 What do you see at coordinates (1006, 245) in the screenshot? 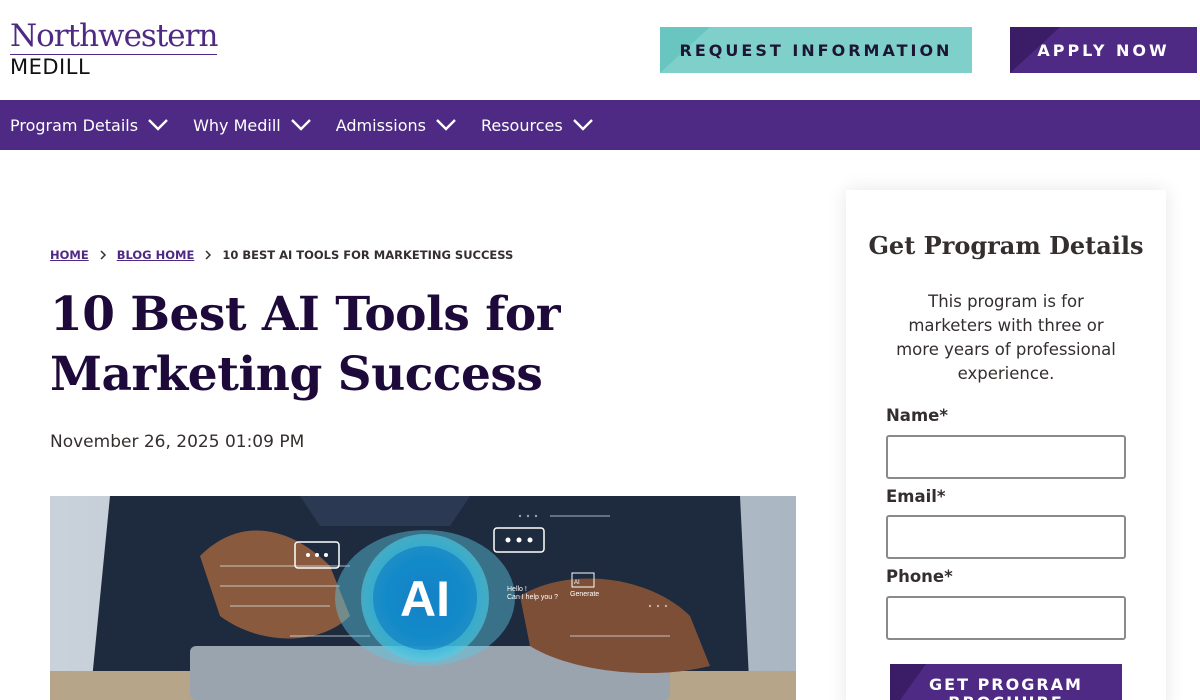
I see `form-title: Get Program Details` at bounding box center [1006, 245].